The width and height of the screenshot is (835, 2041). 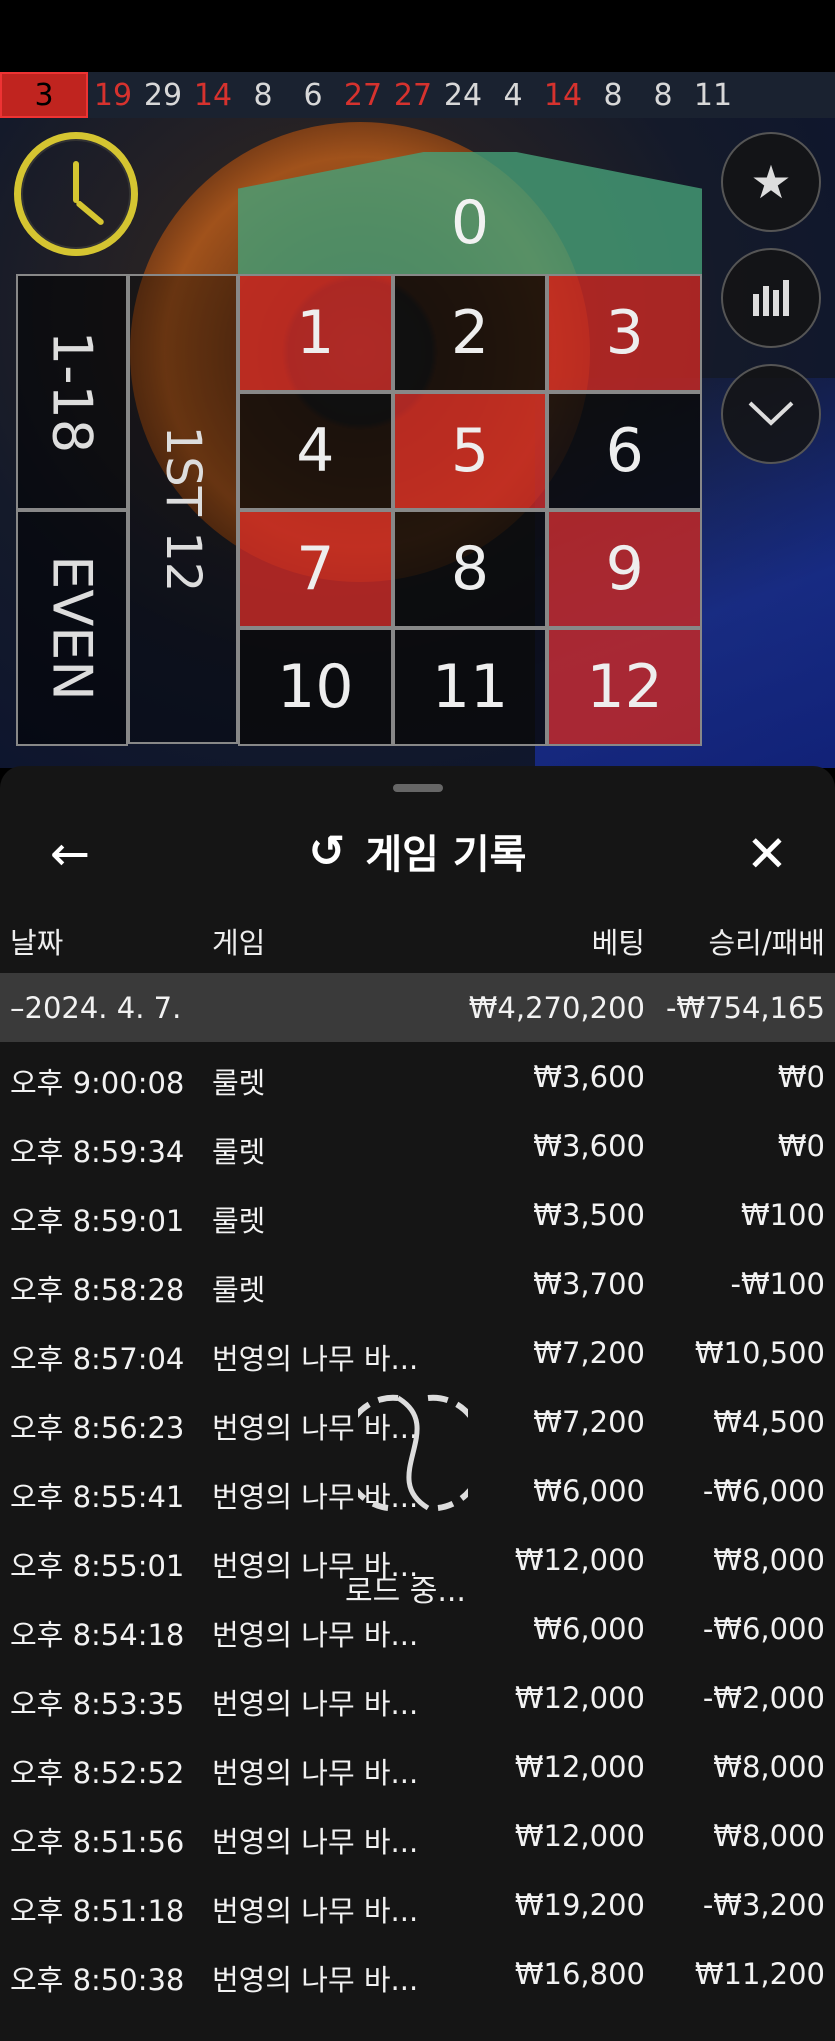 I want to click on history-row: 오후 9:00:08 룰렛 ₩3,600 ₩0, so click(x=417, y=1076).